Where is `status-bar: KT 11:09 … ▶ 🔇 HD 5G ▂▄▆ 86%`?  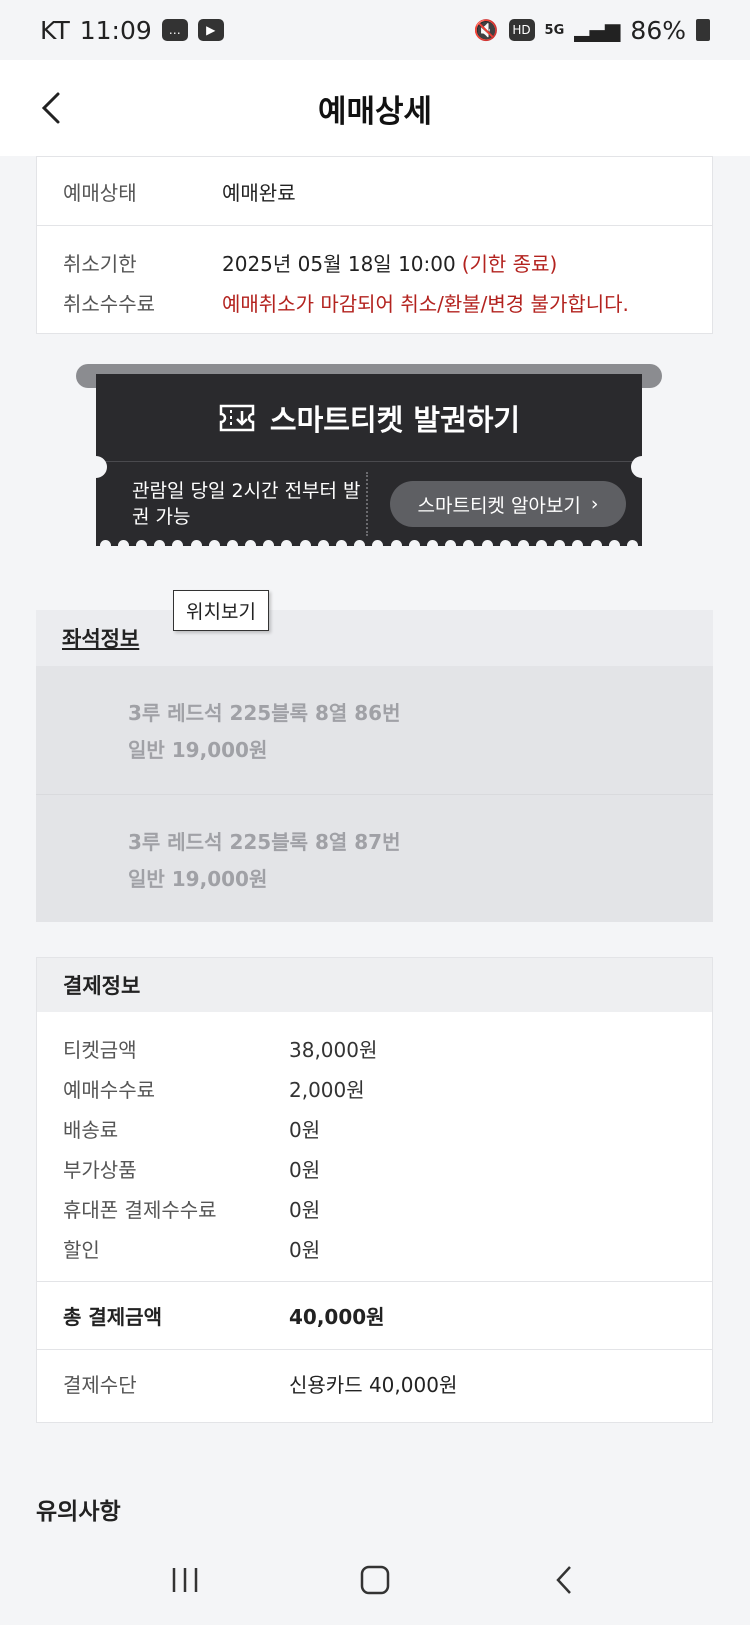 status-bar: KT 11:09 … ▶ 🔇 HD 5G ▂▄▆ 86% is located at coordinates (375, 30).